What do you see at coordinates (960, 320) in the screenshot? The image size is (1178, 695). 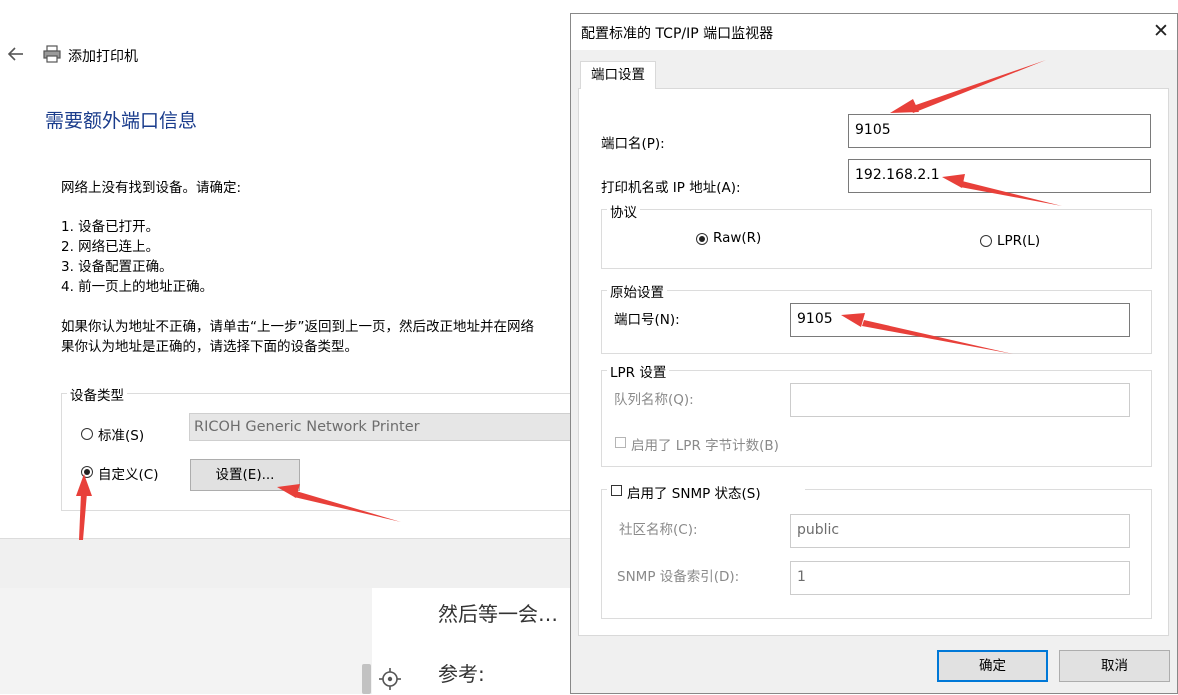 I see `port-number-input: 9105` at bounding box center [960, 320].